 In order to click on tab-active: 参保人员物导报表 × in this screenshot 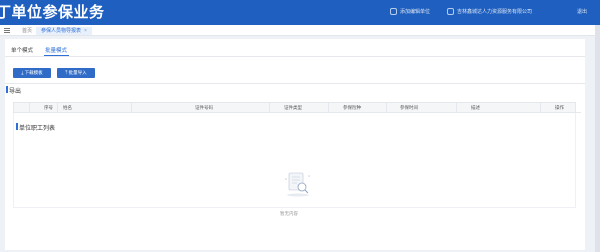, I will do `click(64, 31)`.